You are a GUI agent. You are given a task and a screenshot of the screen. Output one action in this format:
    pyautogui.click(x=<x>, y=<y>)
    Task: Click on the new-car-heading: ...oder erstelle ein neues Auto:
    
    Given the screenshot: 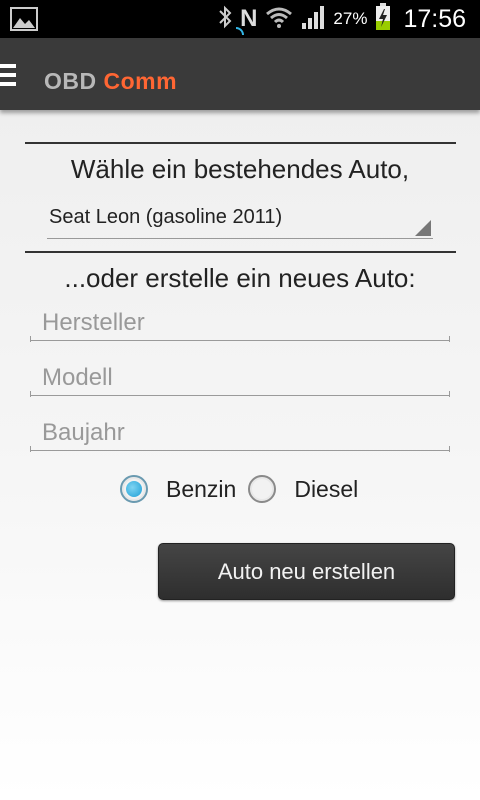 What is the action you would take?
    pyautogui.click(x=240, y=278)
    